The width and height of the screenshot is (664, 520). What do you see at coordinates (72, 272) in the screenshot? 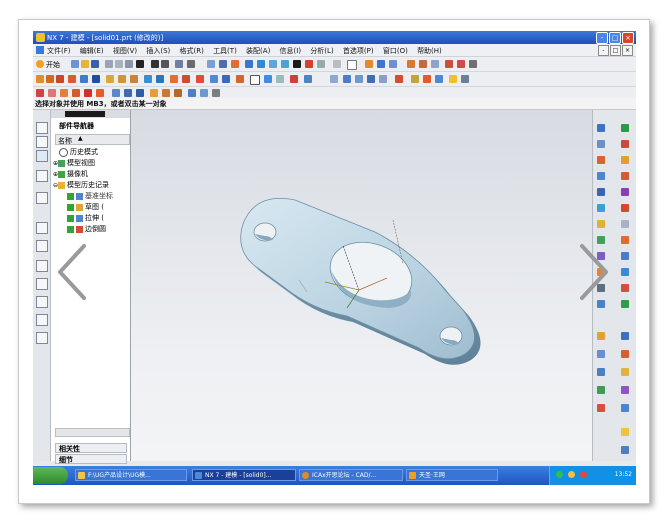
I see `previous-arrow-icon` at bounding box center [72, 272].